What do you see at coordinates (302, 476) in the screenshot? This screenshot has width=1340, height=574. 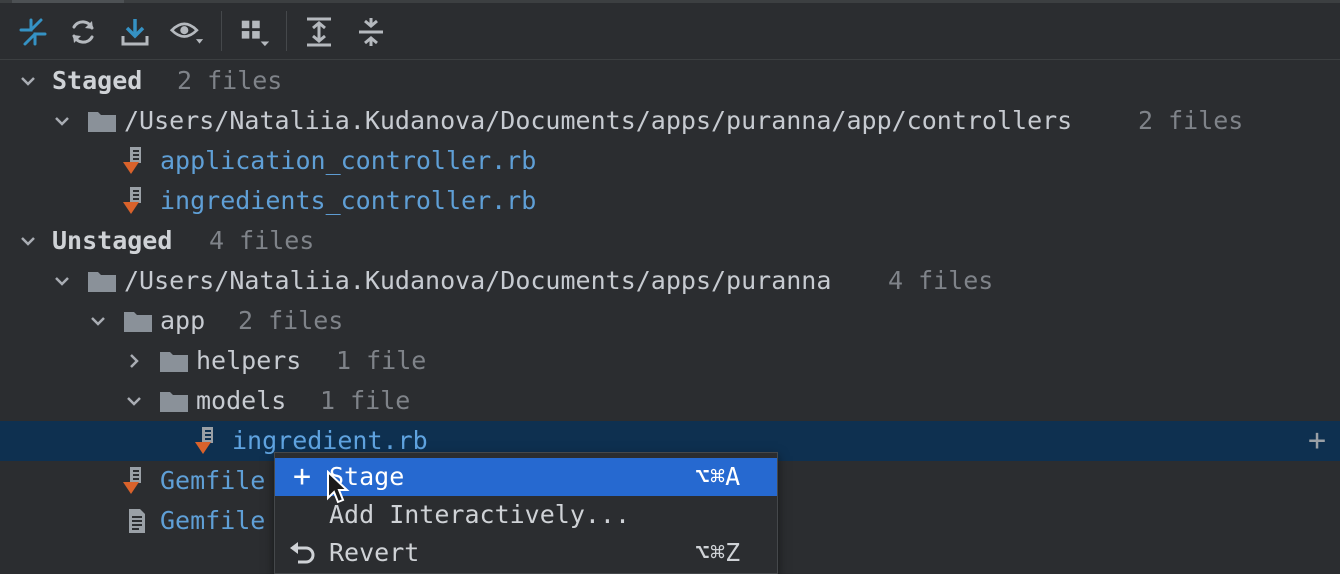 I see `plus-icon: +` at bounding box center [302, 476].